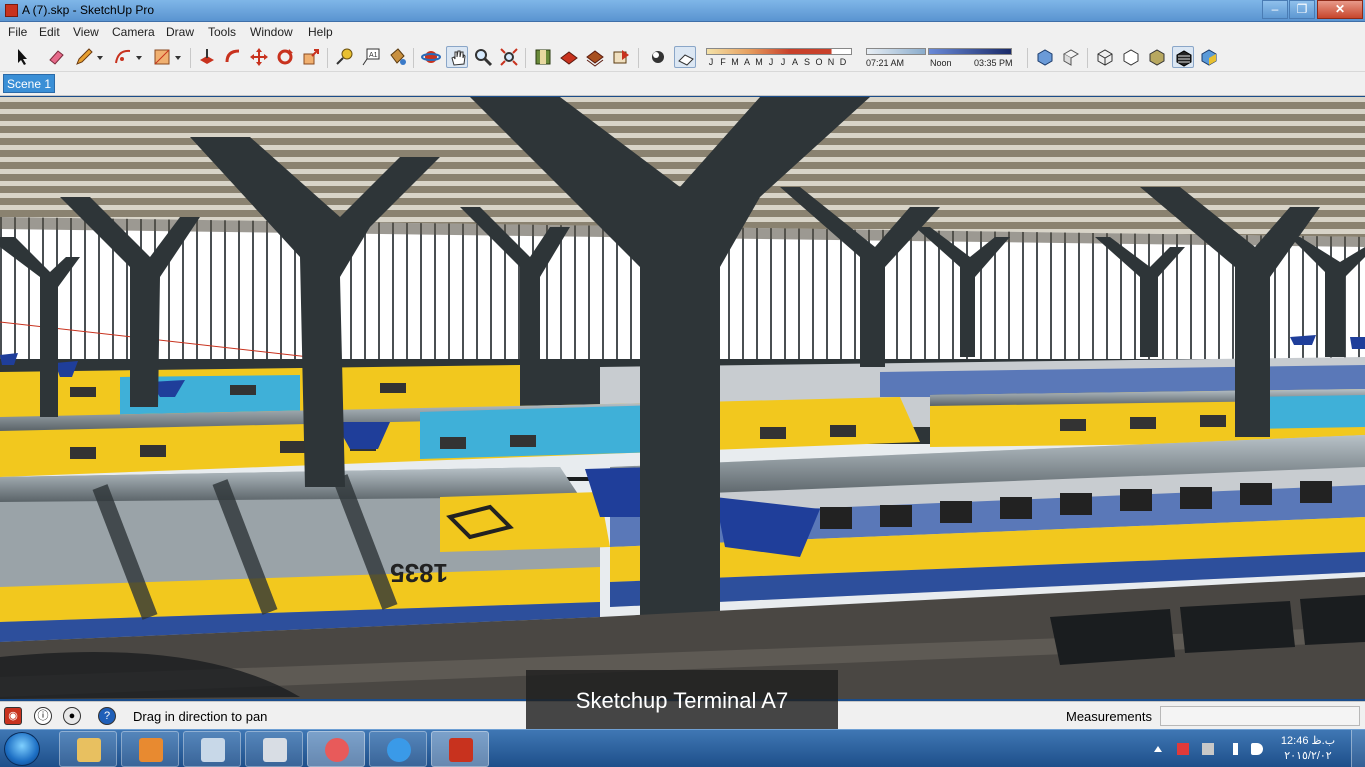  I want to click on measurements-input, so click(1260, 716).